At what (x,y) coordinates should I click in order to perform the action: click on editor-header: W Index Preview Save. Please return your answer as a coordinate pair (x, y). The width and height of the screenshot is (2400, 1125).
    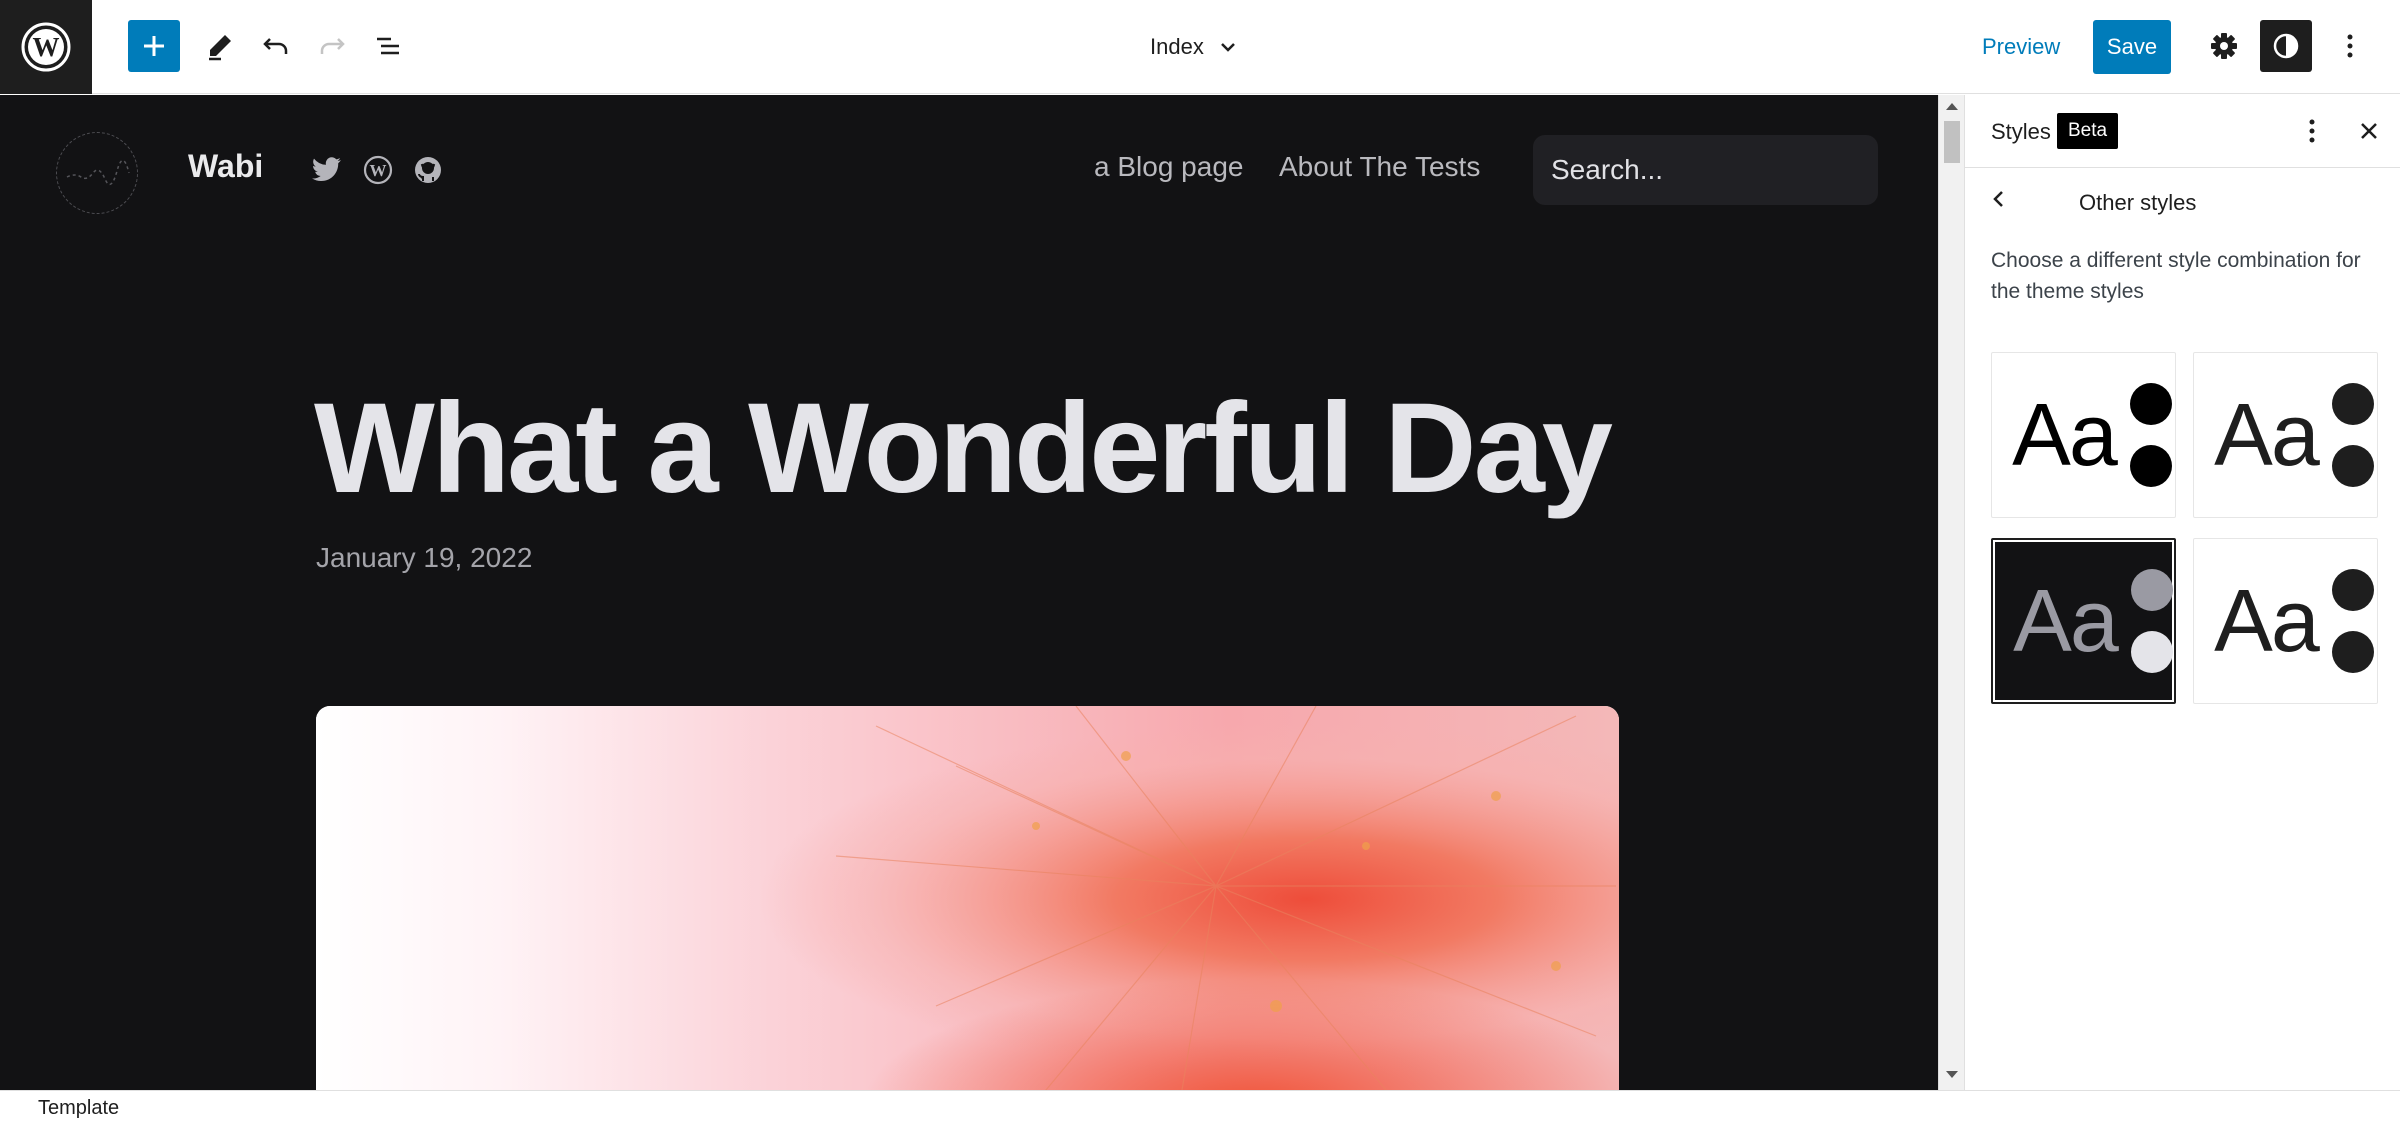
    Looking at the image, I should click on (1200, 47).